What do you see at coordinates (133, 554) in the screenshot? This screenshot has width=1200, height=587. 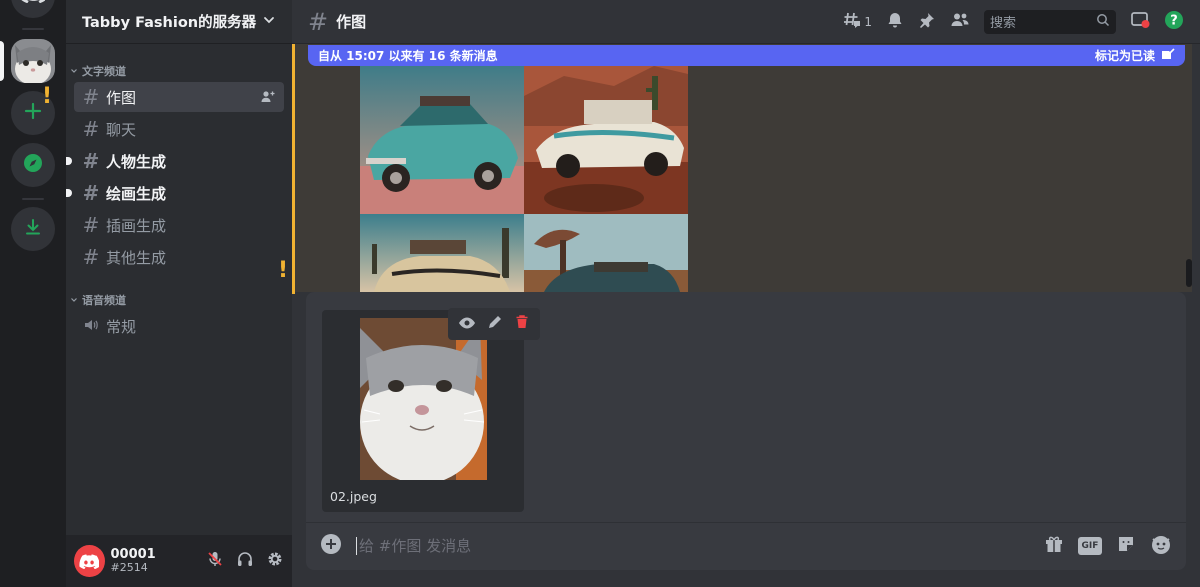 I see `username: 00001` at bounding box center [133, 554].